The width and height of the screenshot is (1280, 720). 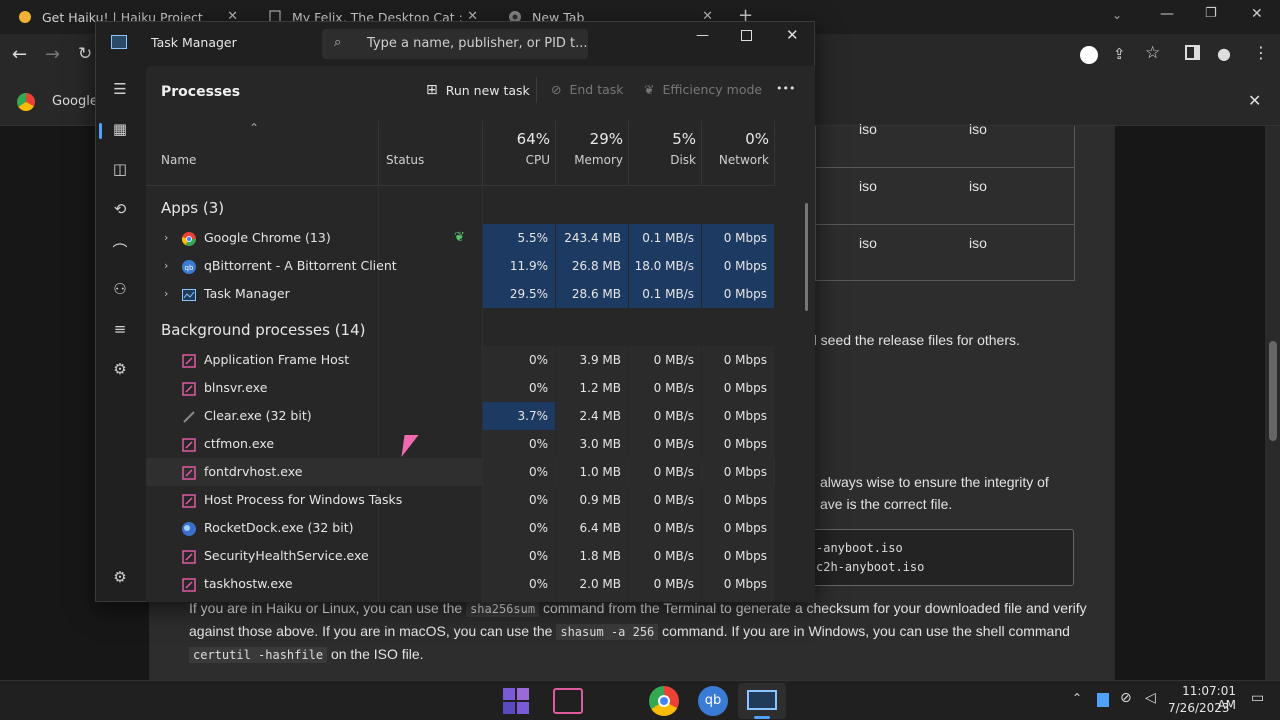 I want to click on paragraph-fragment: always wise to ensure the integrity of, so click(x=934, y=482).